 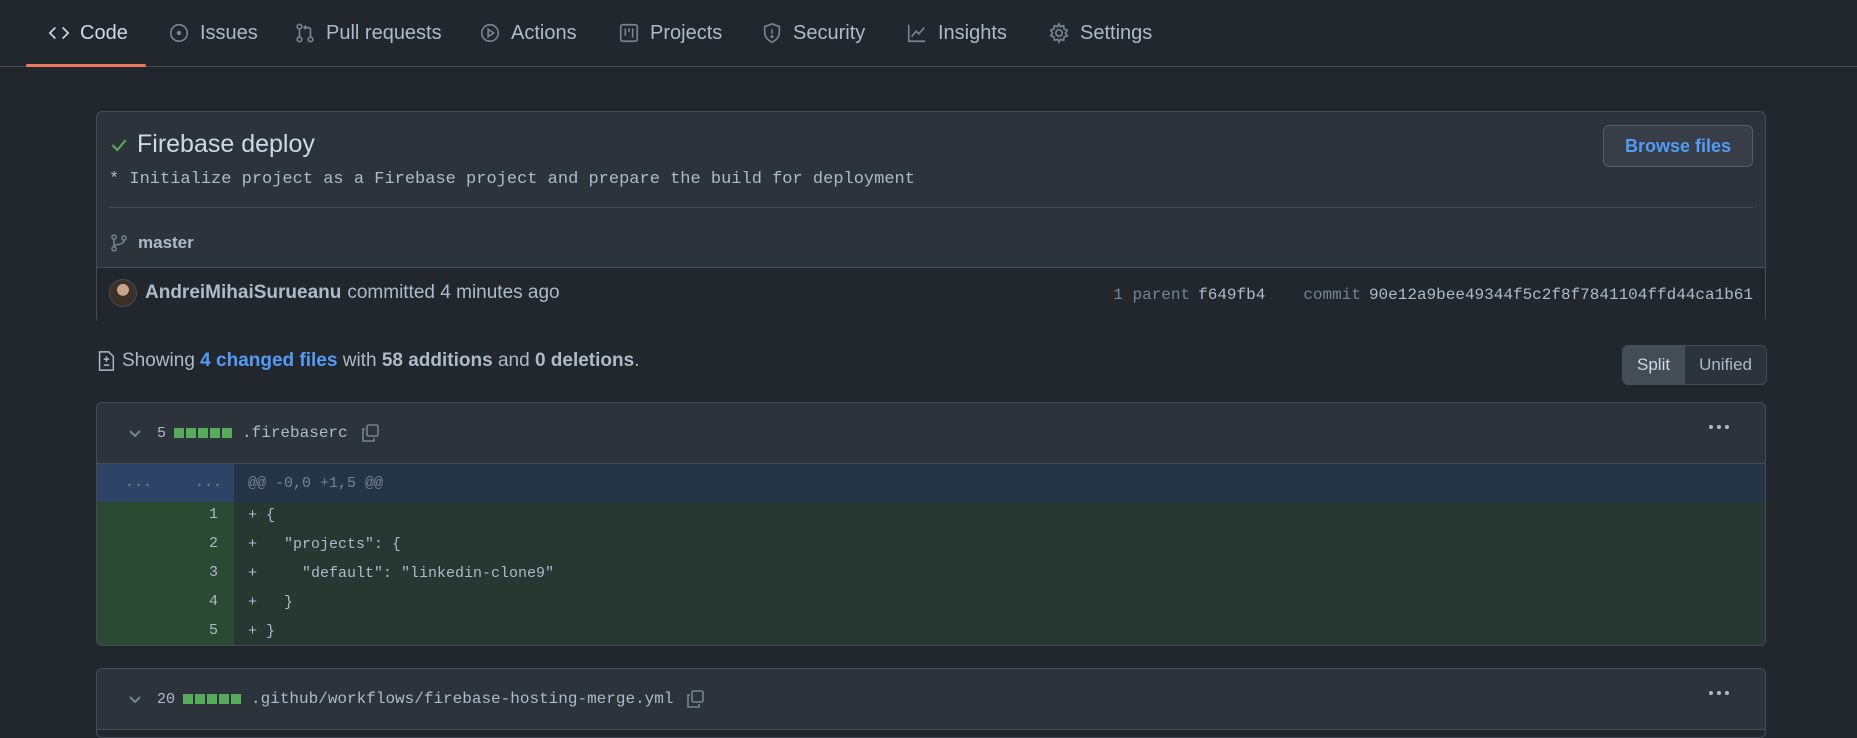 I want to click on diff-line: 4 + }, so click(x=931, y=603).